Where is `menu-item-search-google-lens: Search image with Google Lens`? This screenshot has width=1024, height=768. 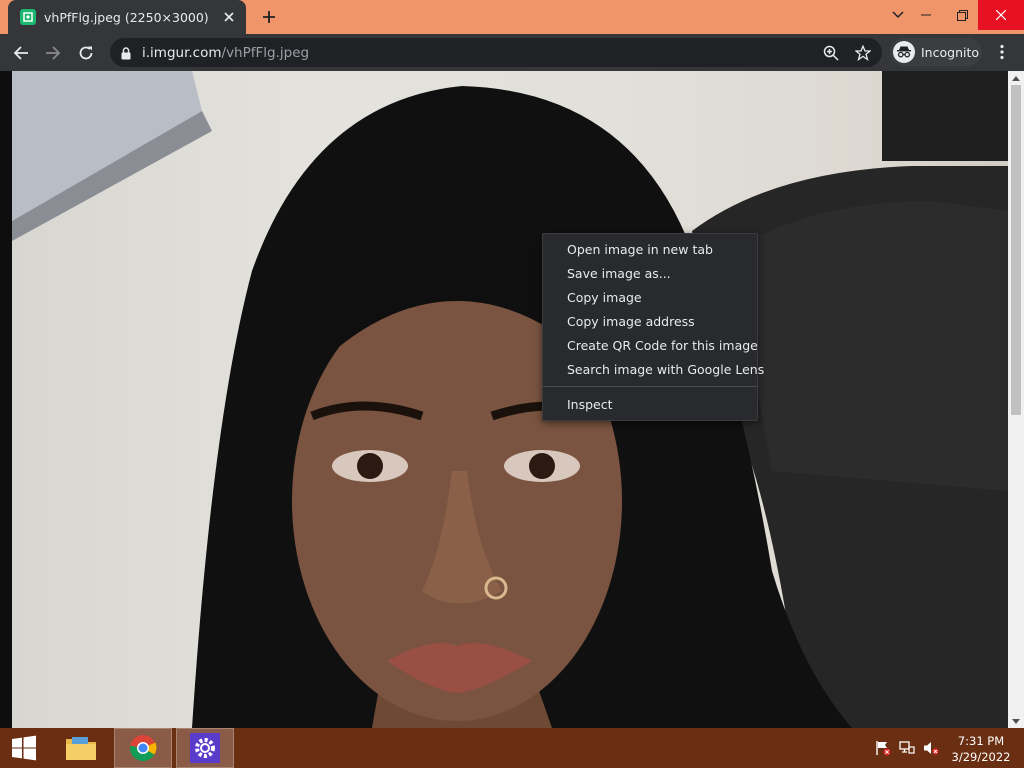
menu-item-search-google-lens: Search image with Google Lens is located at coordinates (653, 370).